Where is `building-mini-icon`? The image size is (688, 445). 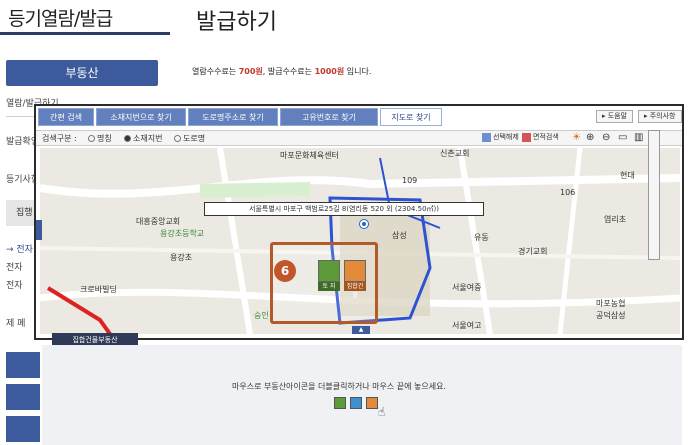 building-mini-icon is located at coordinates (356, 403).